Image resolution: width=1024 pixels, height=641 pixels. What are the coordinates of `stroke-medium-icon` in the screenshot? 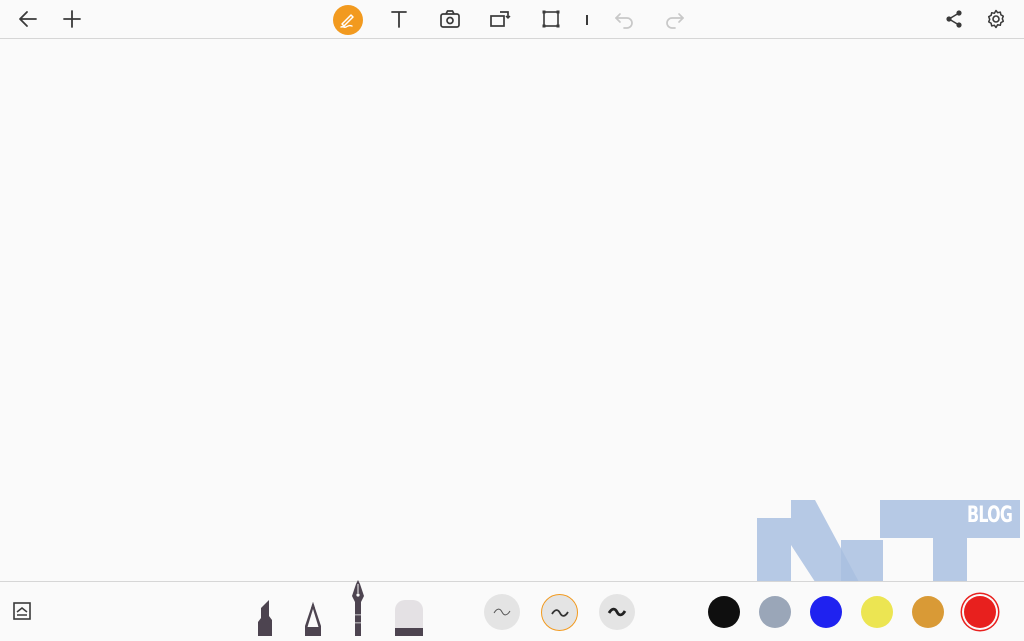 It's located at (559, 612).